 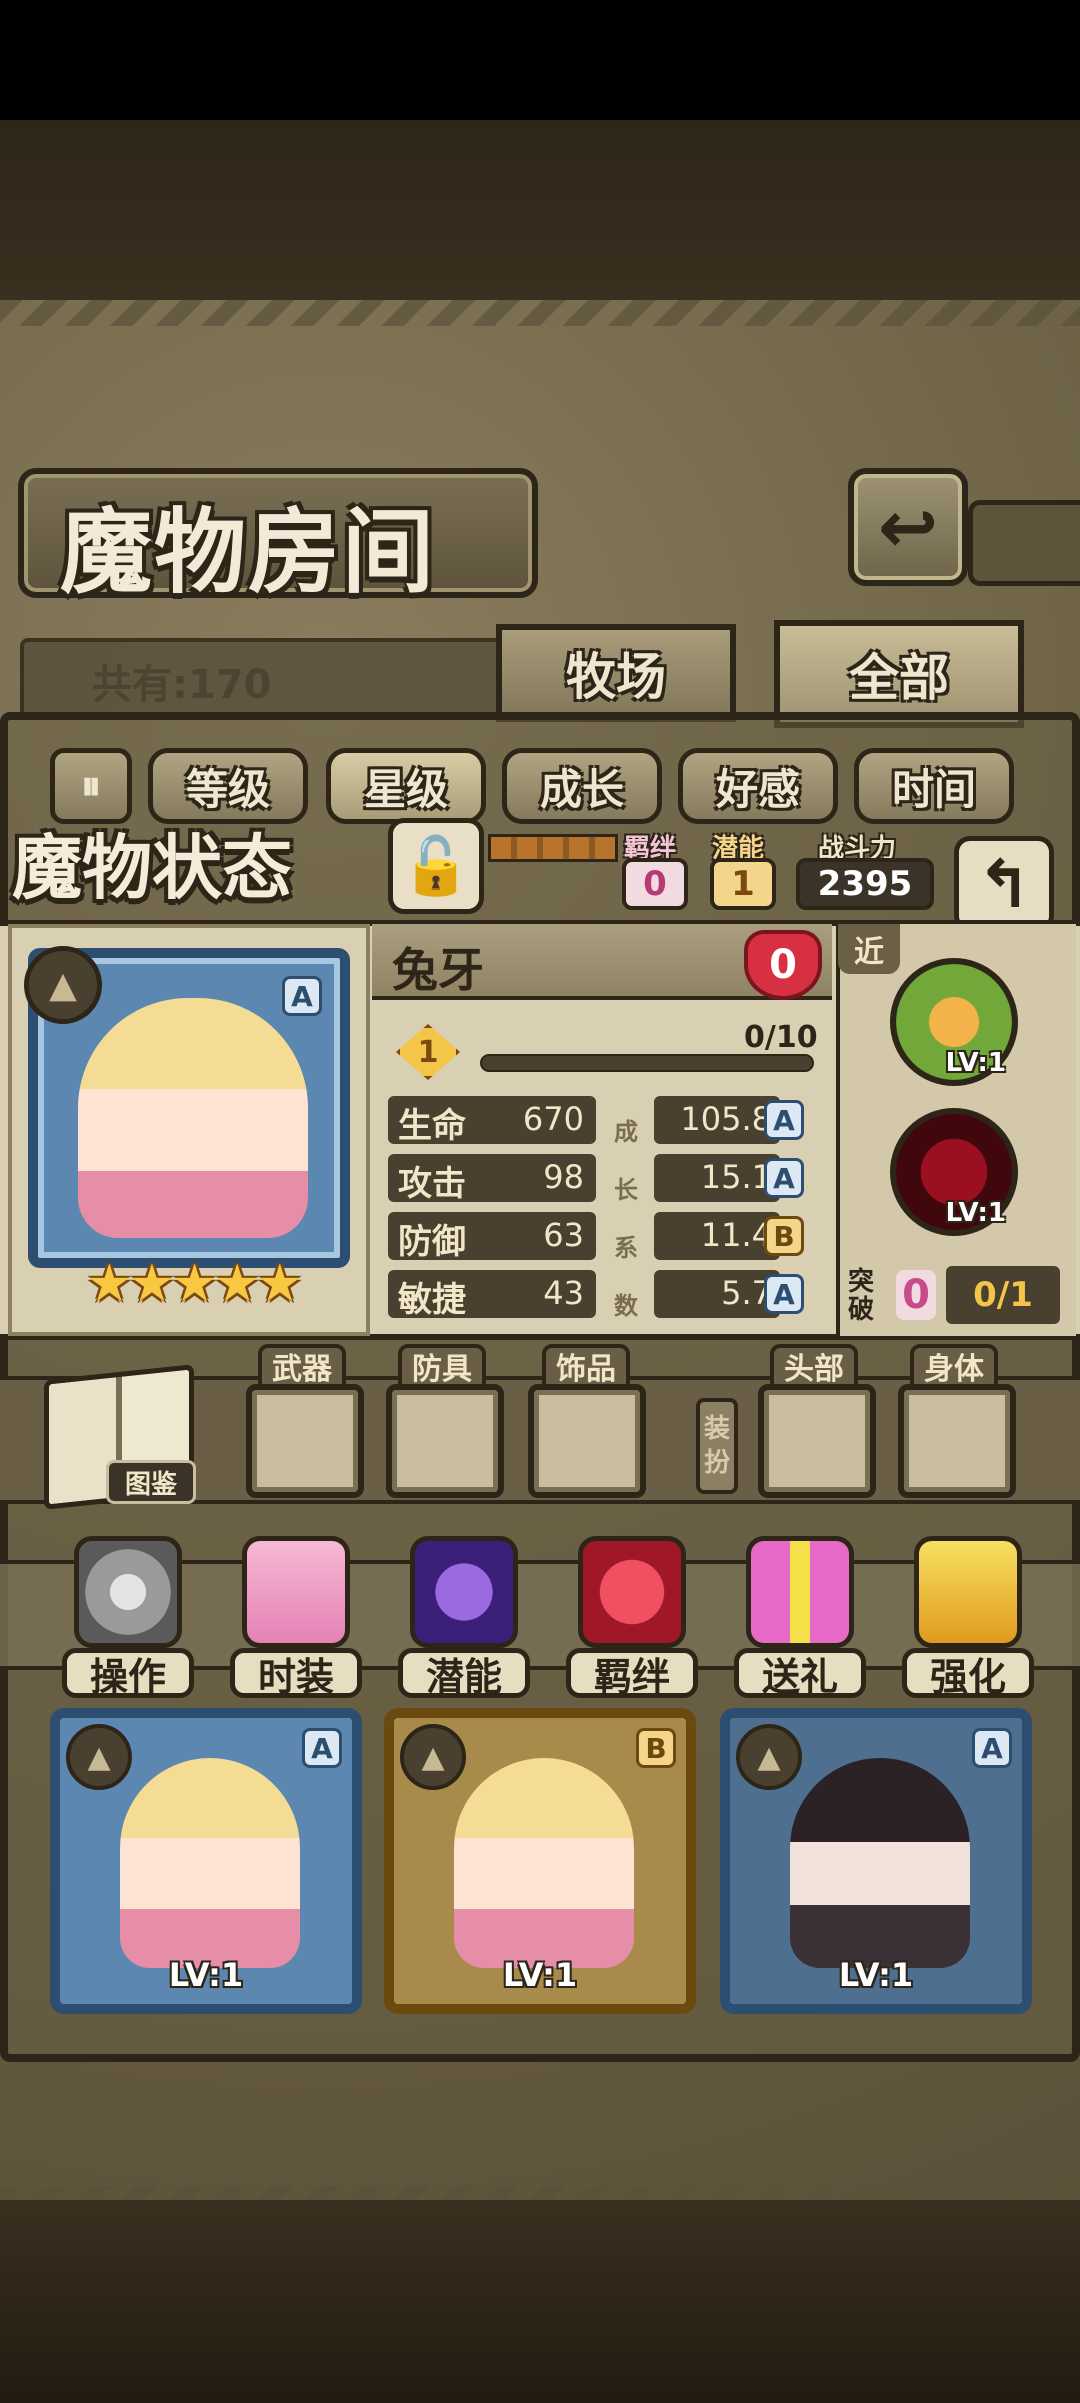 I want to click on page-title: 魔物房间, so click(x=248, y=552).